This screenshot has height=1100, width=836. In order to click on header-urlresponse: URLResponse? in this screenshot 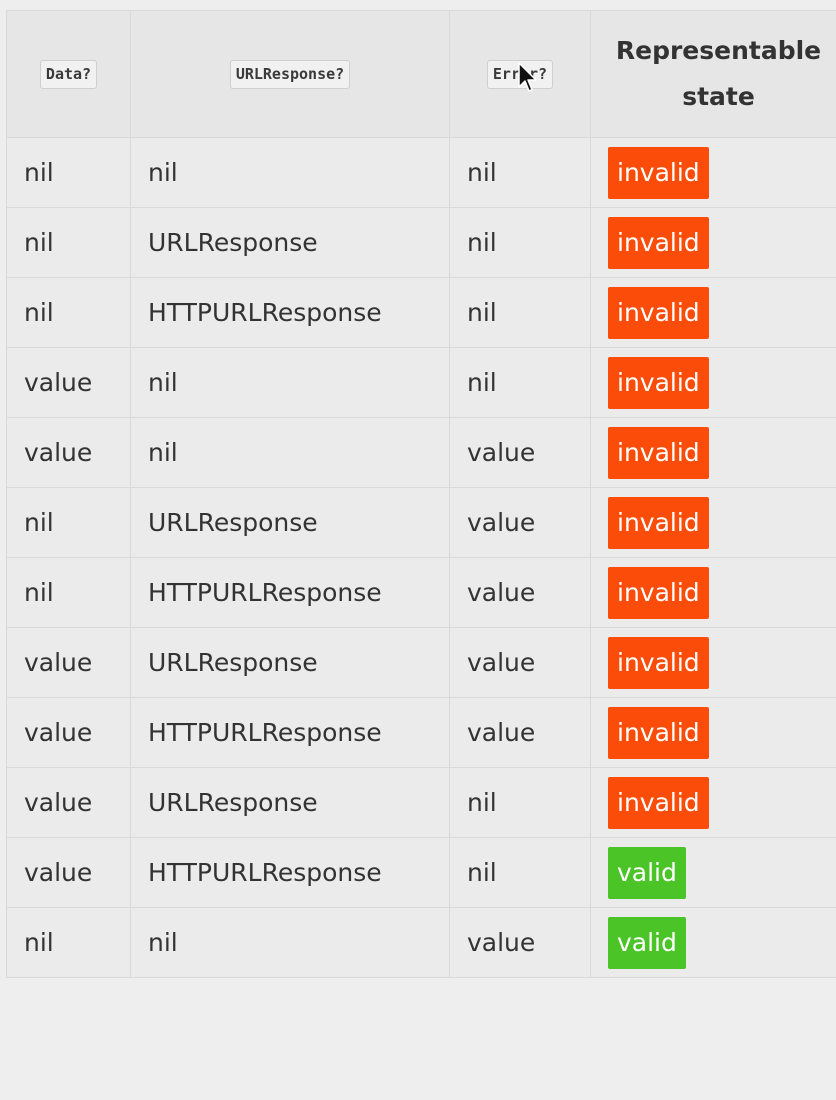, I will do `click(290, 74)`.